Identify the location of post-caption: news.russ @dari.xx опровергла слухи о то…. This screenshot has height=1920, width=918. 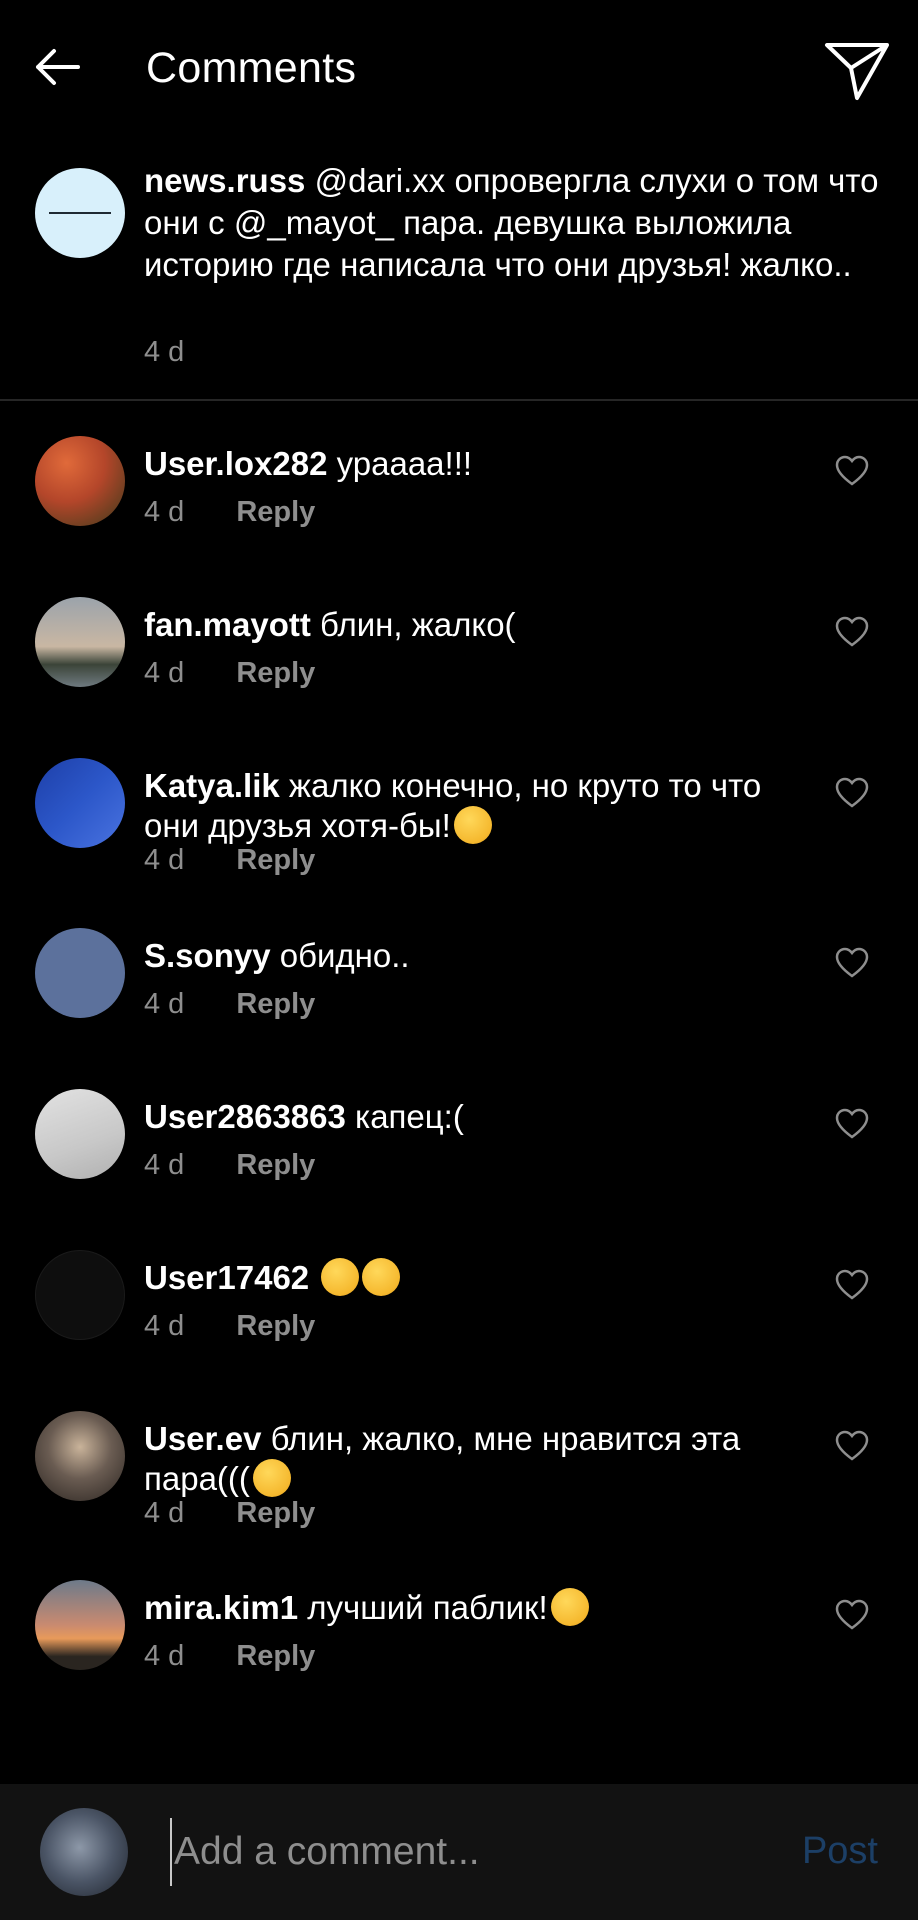
(459, 280).